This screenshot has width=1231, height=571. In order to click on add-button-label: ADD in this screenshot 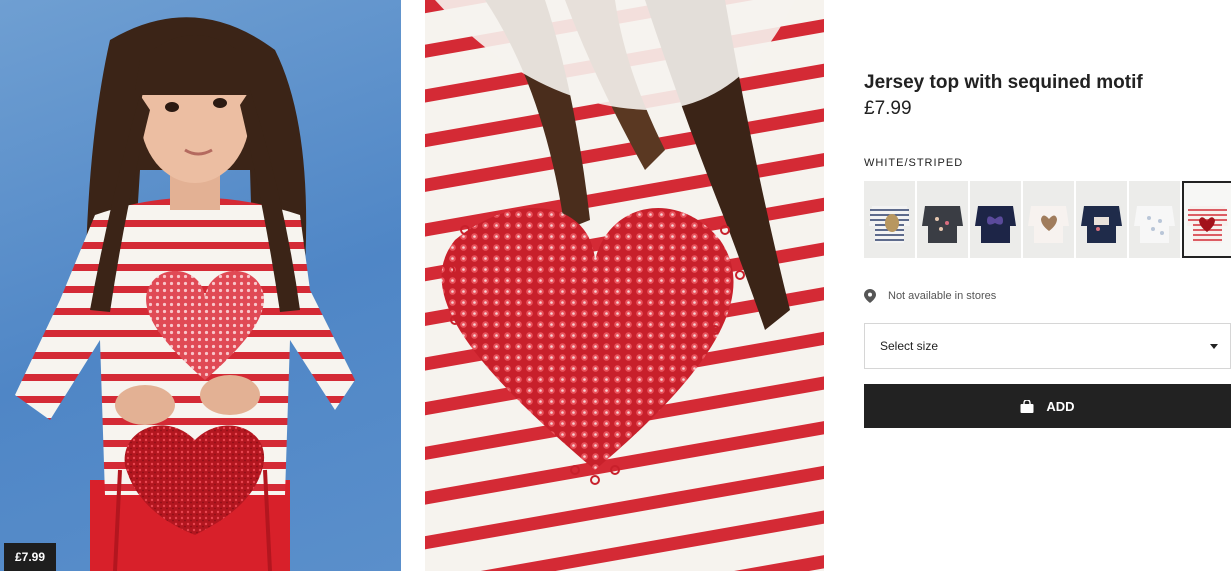, I will do `click(1060, 406)`.